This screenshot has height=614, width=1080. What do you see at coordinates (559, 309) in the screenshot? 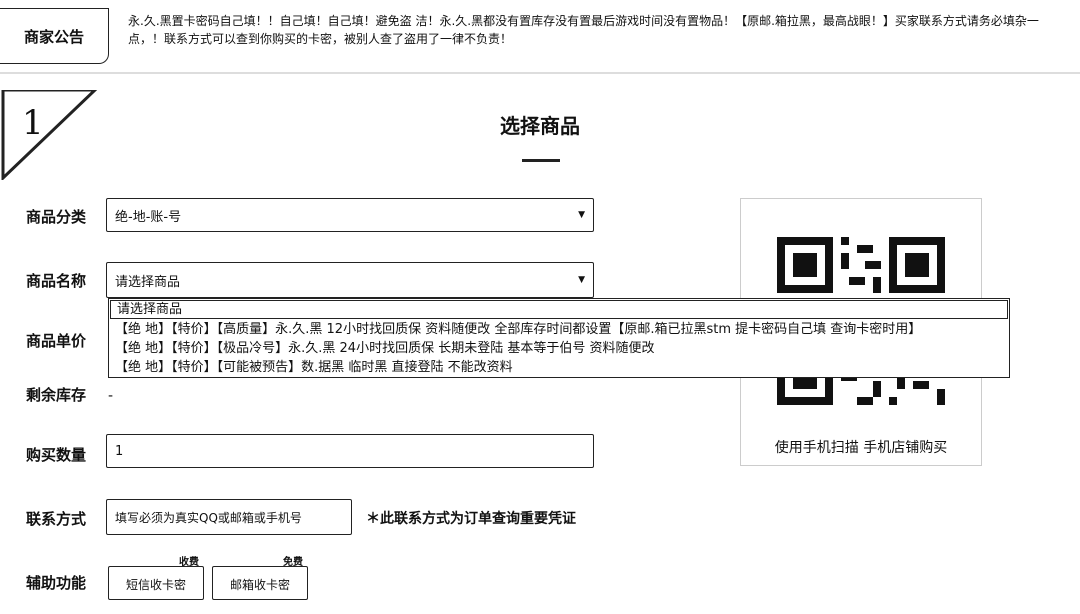
I see `dropdown-option: 请选择商品` at bounding box center [559, 309].